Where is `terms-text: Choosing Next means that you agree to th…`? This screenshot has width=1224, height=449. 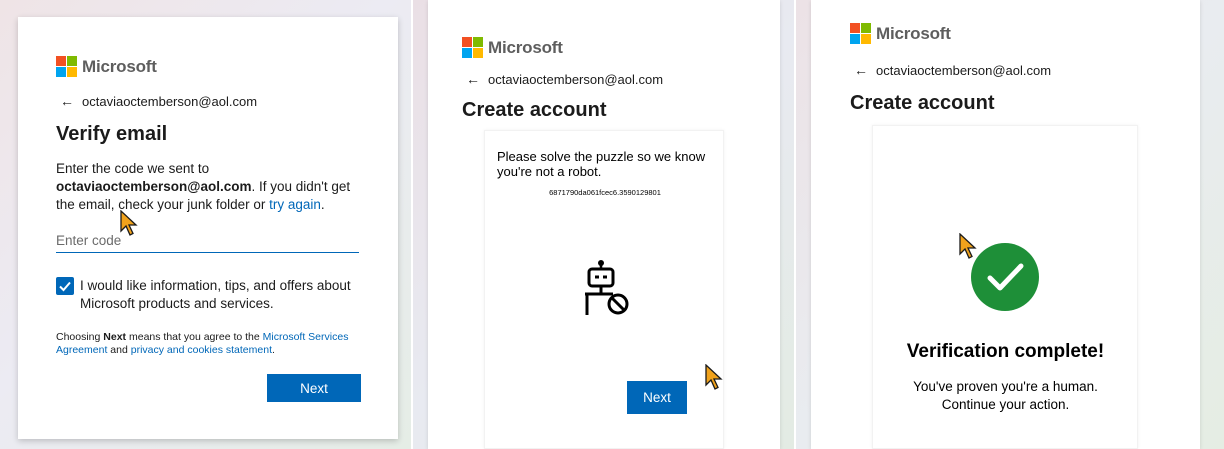 terms-text: Choosing Next means that you agree to th… is located at coordinates (206, 344).